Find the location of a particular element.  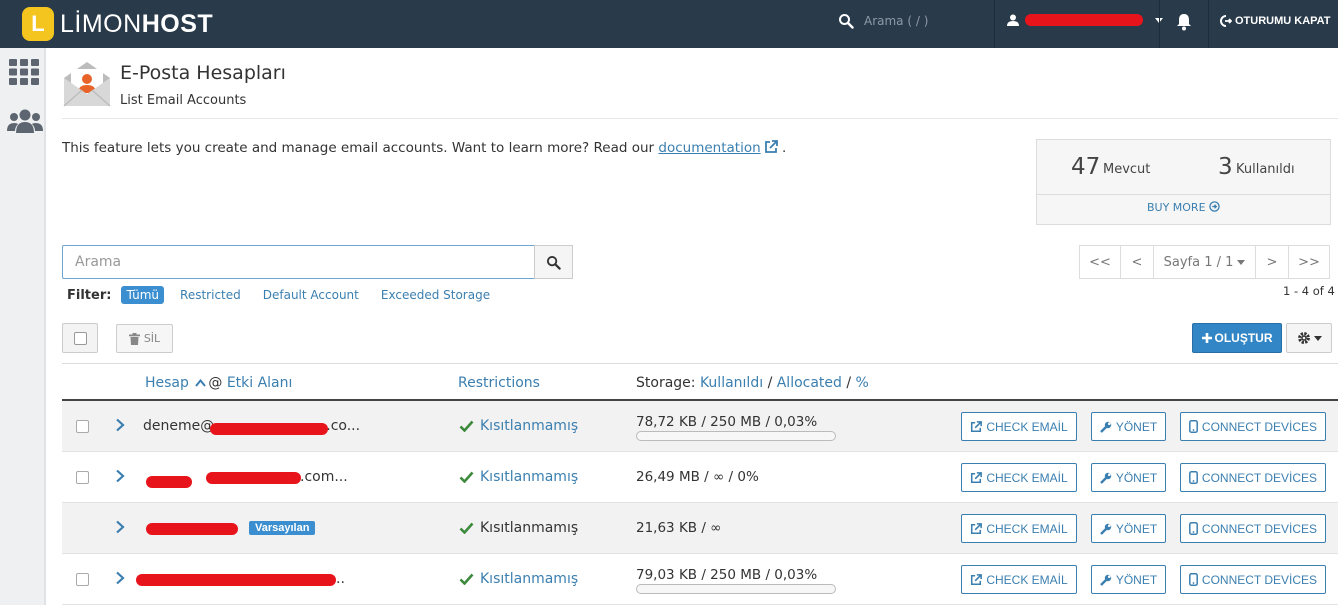

page-title: E-Posta Hesapları is located at coordinates (203, 73).